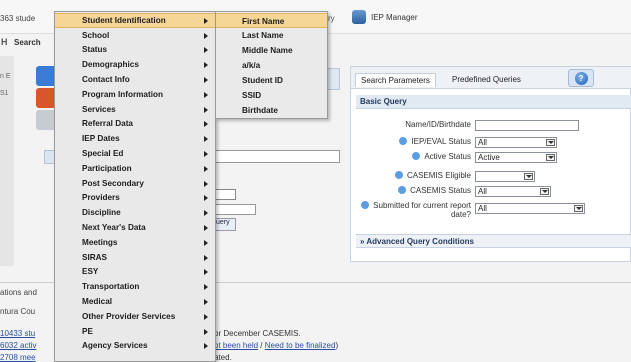 The width and height of the screenshot is (631, 362). What do you see at coordinates (271, 20) in the screenshot?
I see `submenu-item-first-name: First Name` at bounding box center [271, 20].